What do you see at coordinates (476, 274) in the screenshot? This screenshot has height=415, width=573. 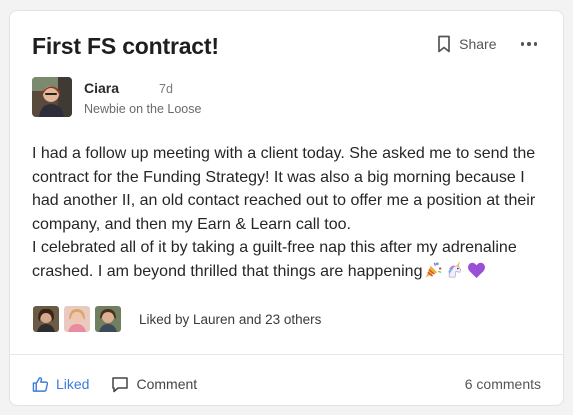 I see `purple-heart-icon` at bounding box center [476, 274].